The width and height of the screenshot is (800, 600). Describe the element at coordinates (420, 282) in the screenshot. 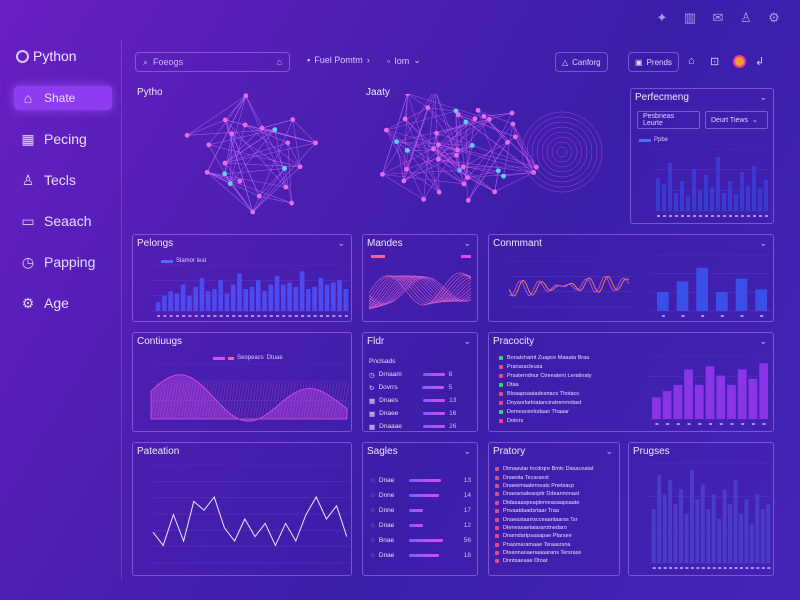

I see `wave-chart-mandes` at that location.